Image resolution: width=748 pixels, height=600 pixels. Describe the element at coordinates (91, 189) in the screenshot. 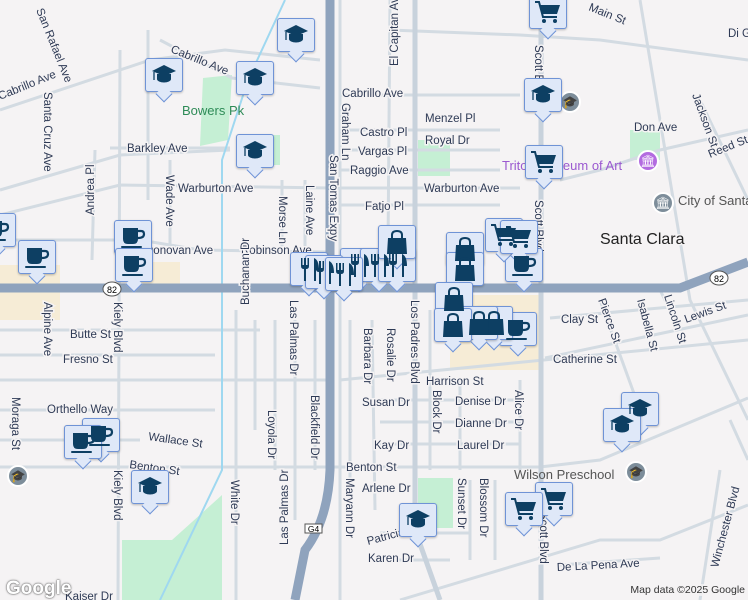

I see `street-label: Andrea Pl` at that location.